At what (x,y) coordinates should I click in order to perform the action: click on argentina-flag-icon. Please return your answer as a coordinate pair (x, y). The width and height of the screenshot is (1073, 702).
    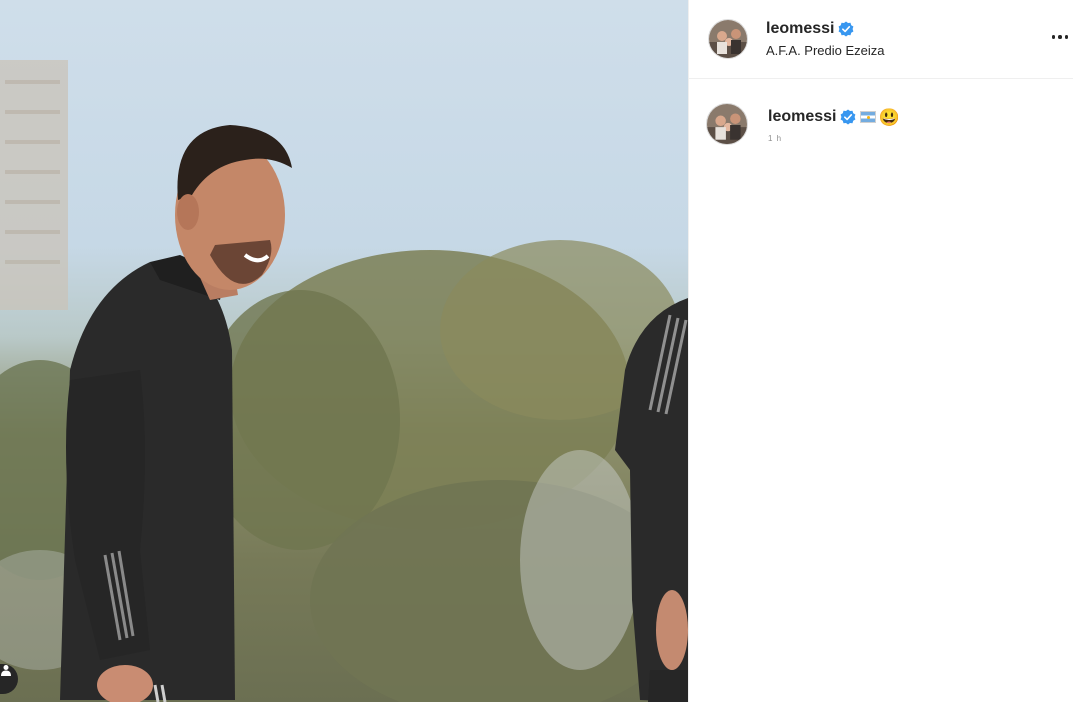
    Looking at the image, I should click on (868, 117).